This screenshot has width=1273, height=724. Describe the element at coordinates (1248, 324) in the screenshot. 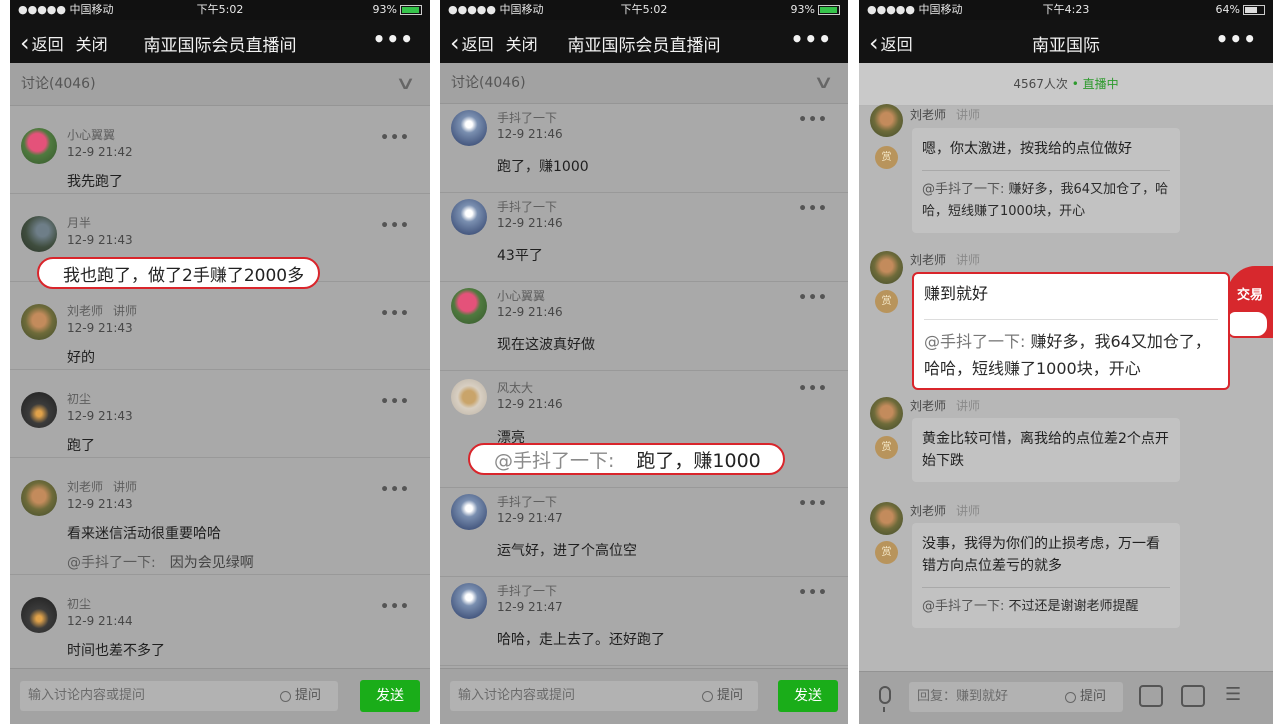

I see `pointing-hand-icon` at that location.